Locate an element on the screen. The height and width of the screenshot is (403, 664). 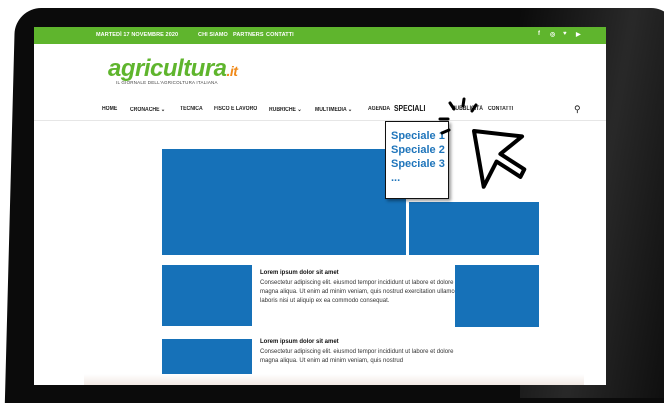
nav-item-multimedia: MULTIMEDIA ⌄ is located at coordinates (333, 109).